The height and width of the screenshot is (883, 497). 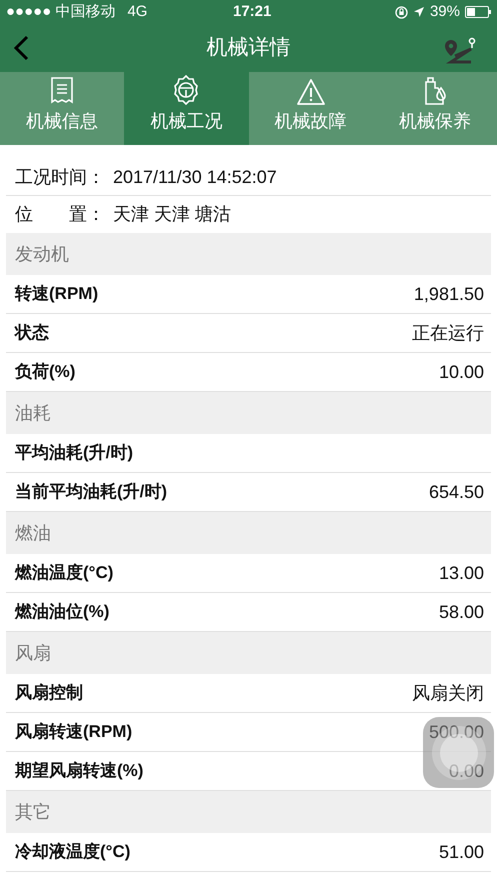 What do you see at coordinates (449, 294) in the screenshot?
I see `row-value: 1,981.50` at bounding box center [449, 294].